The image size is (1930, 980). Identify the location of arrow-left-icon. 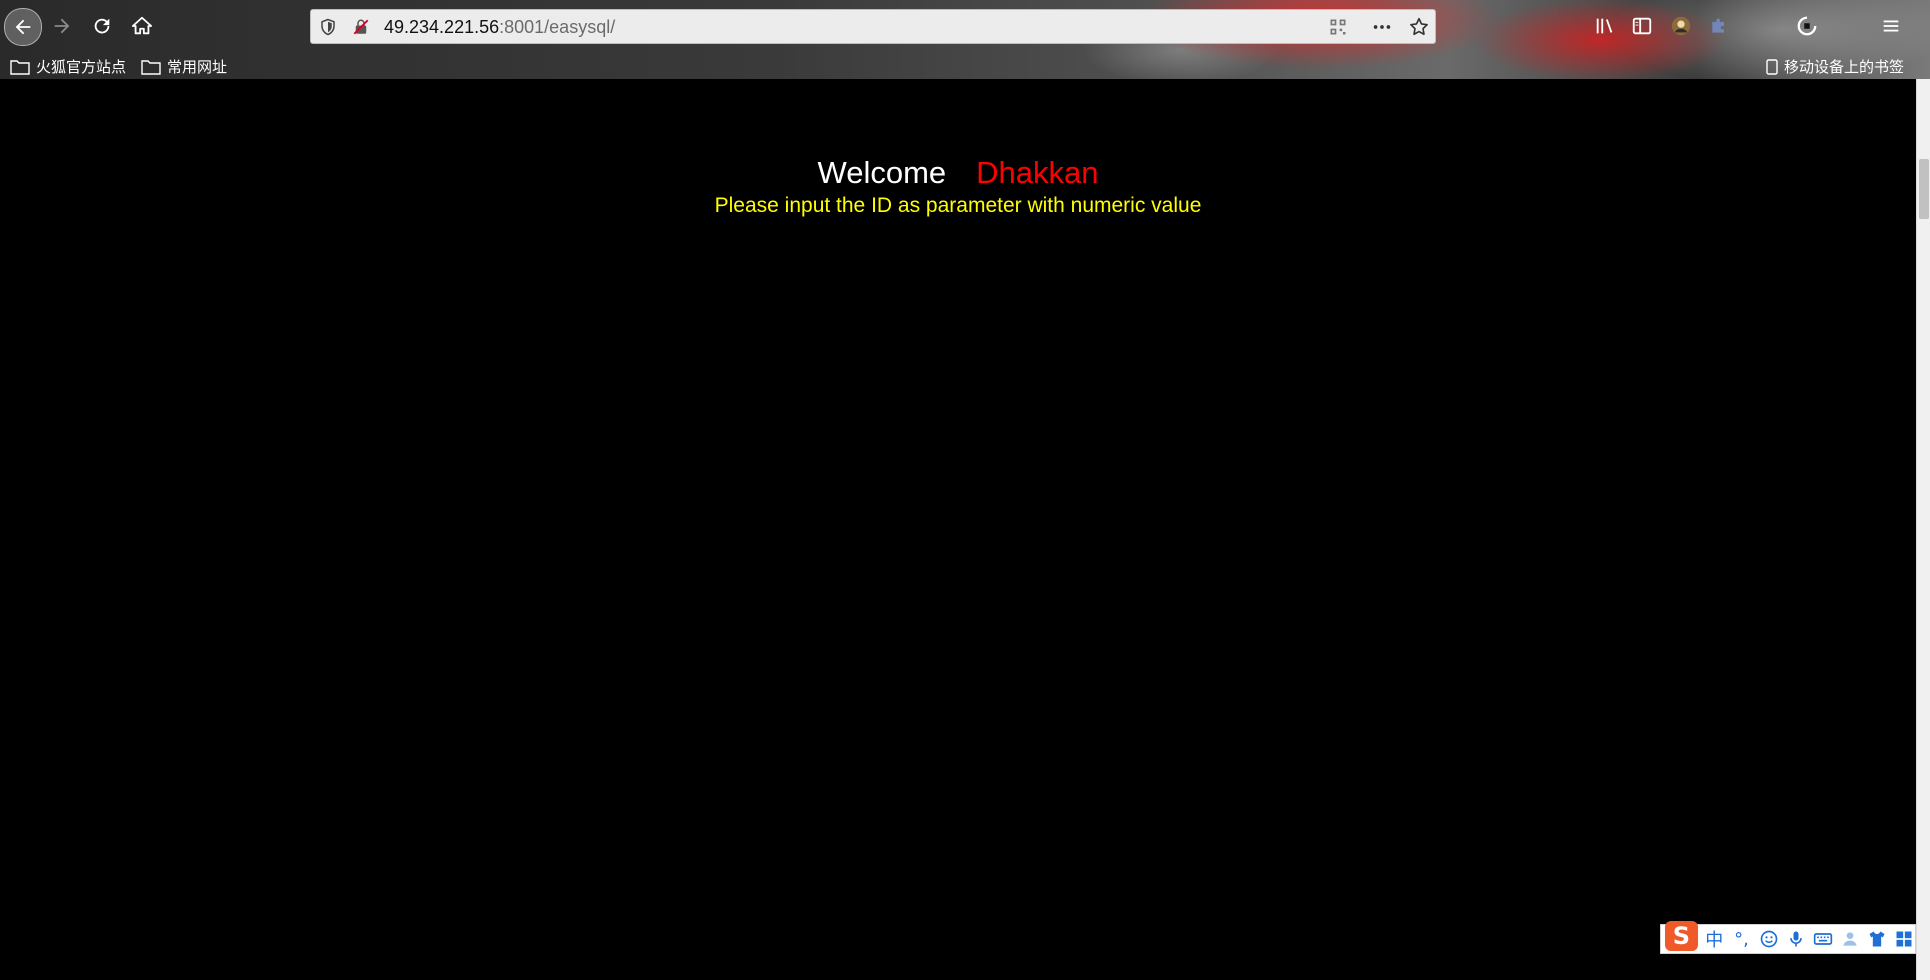
(23, 27).